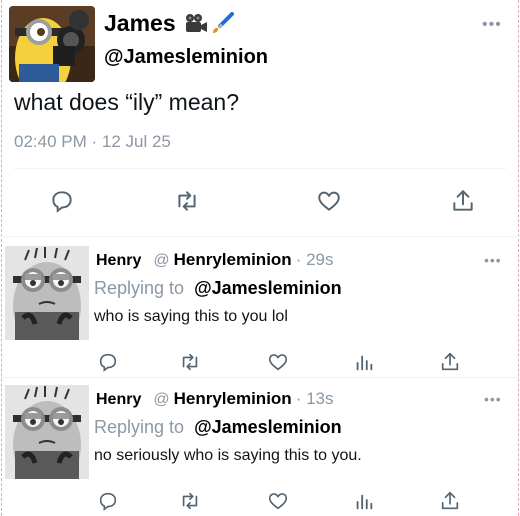  Describe the element at coordinates (228, 455) in the screenshot. I see `reply-text: no seriously who is saying this to you.` at that location.